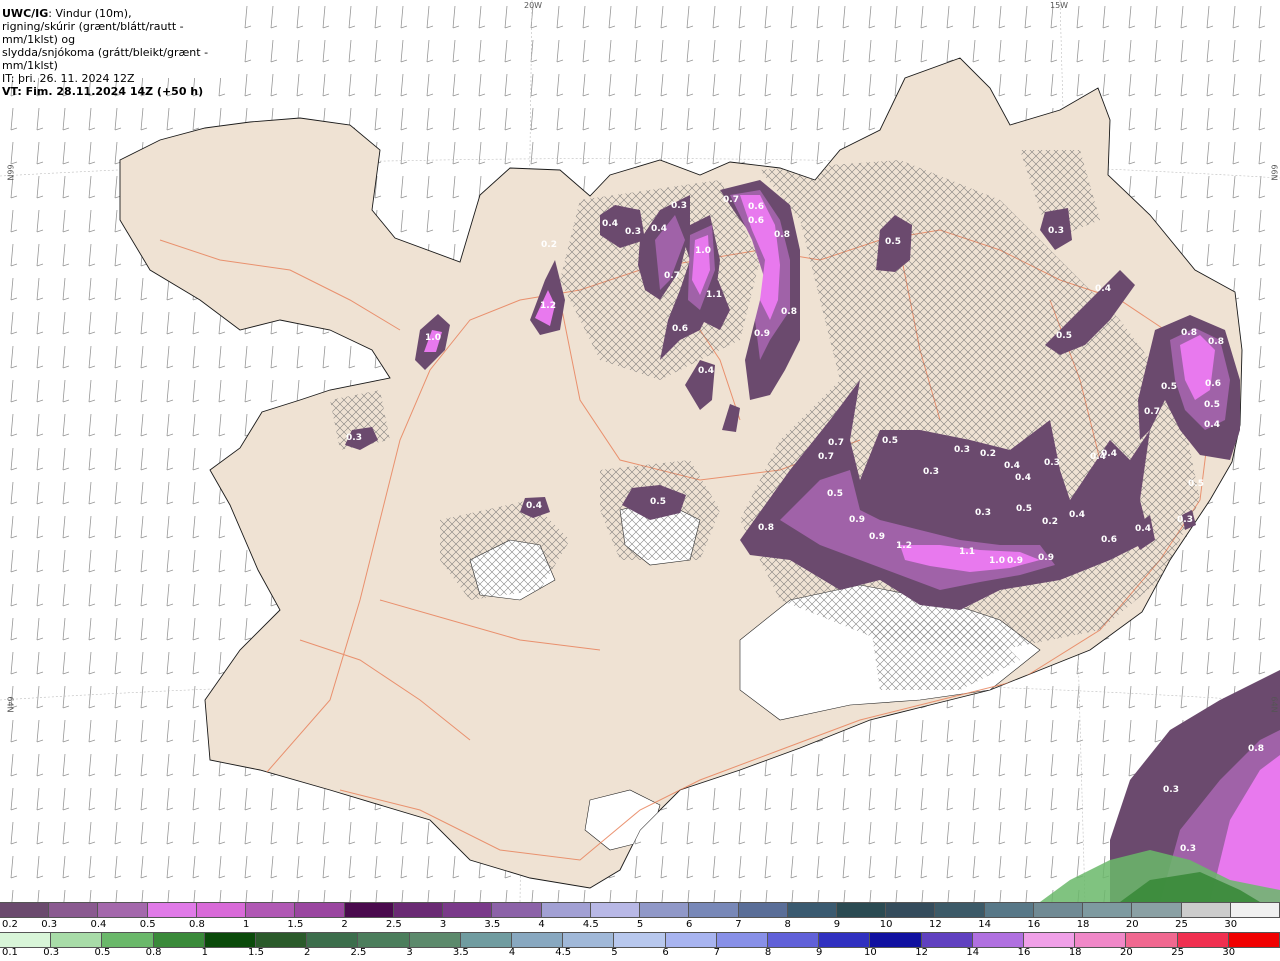 The height and width of the screenshot is (961, 1280). I want to click on legend-label: 4, so click(512, 952).